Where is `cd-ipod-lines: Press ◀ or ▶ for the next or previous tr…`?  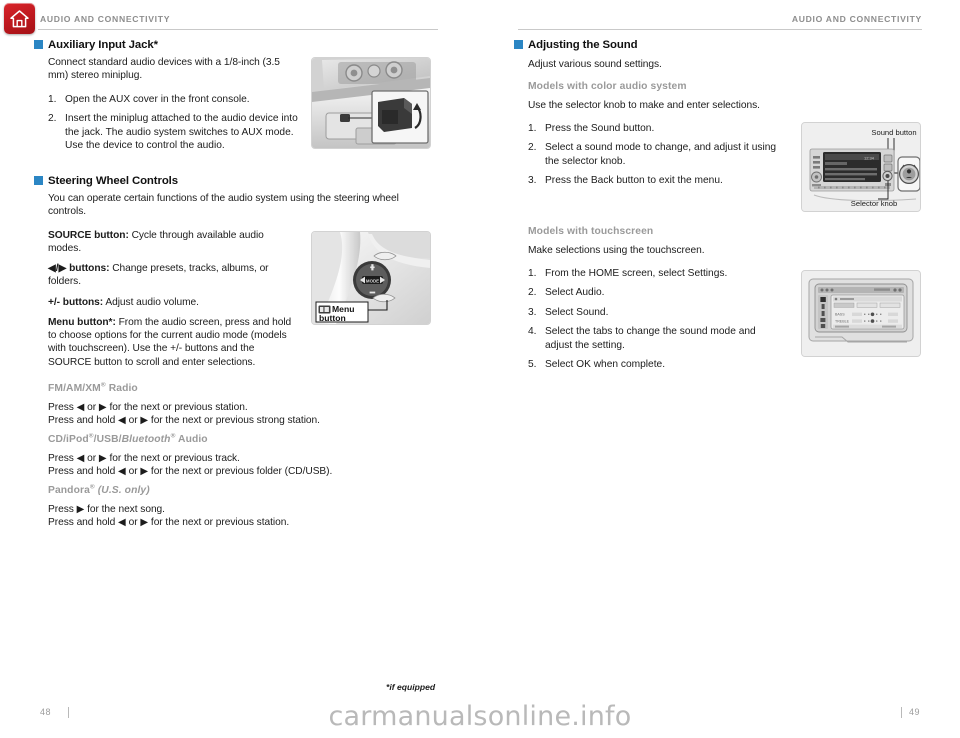
cd-ipod-lines: Press ◀ or ▶ for the next or previous tr… is located at coordinates (248, 465).